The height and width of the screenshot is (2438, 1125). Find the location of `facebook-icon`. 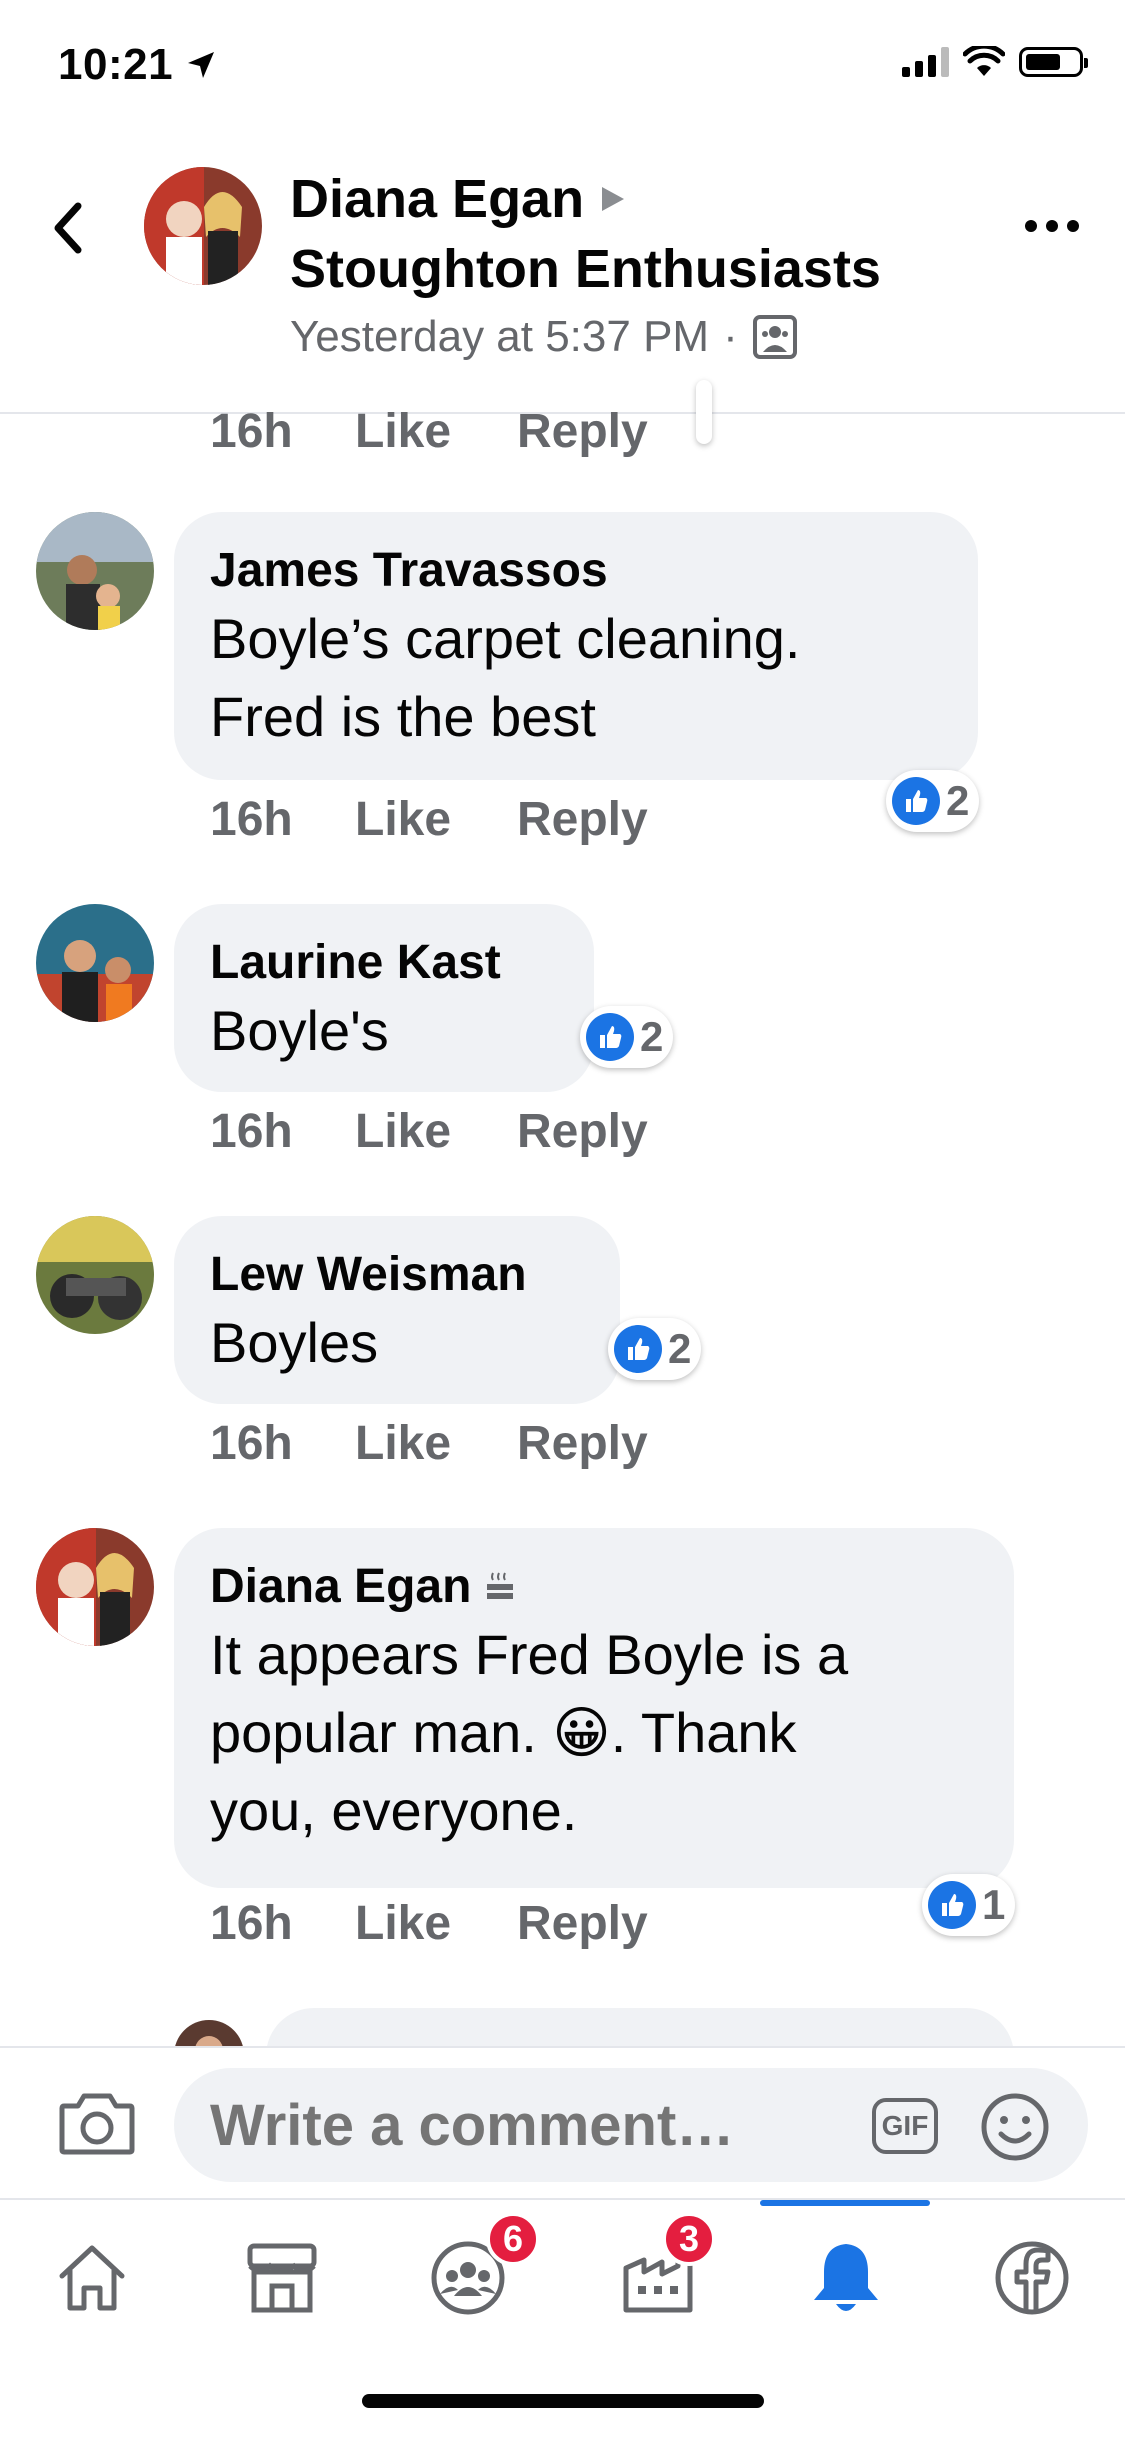

facebook-icon is located at coordinates (1032, 2278).